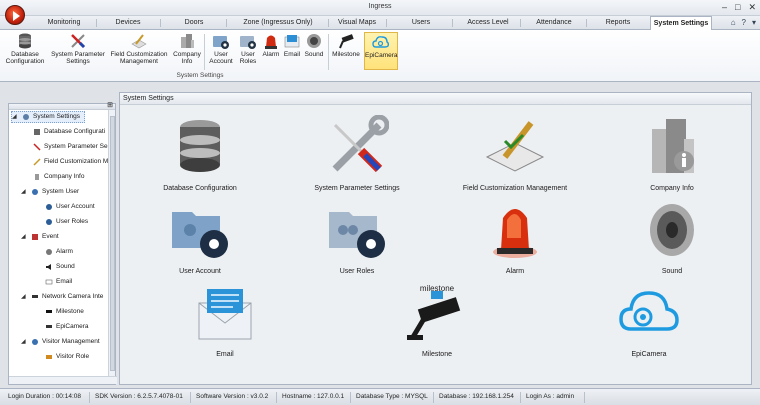  Describe the element at coordinates (392, 396) in the screenshot. I see `status-database-type: Database Type : MYSQL` at that location.